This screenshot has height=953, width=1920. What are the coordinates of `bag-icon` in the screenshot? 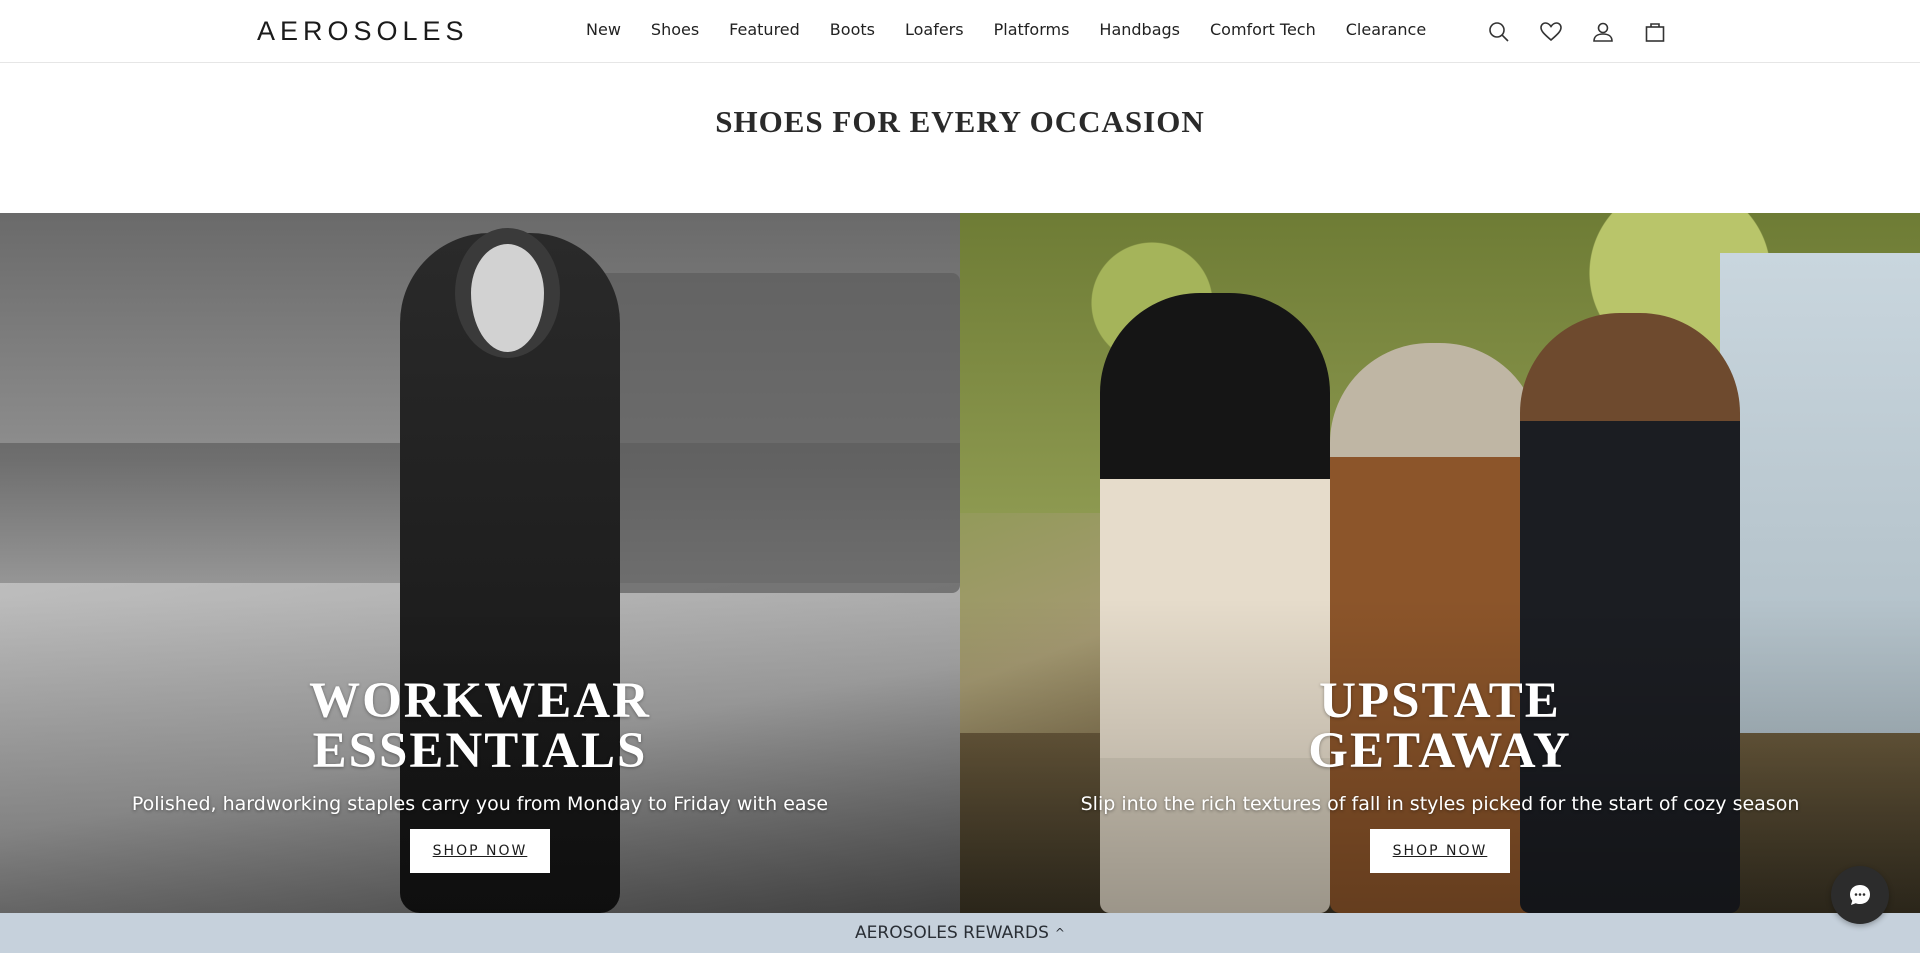 It's located at (1655, 32).